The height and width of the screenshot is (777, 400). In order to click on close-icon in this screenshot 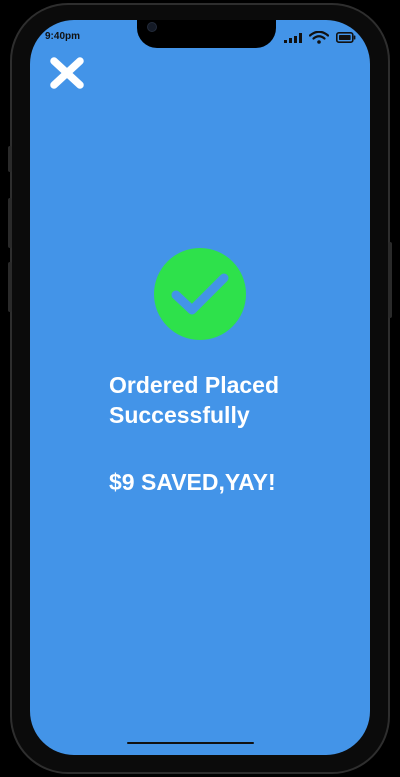, I will do `click(67, 73)`.